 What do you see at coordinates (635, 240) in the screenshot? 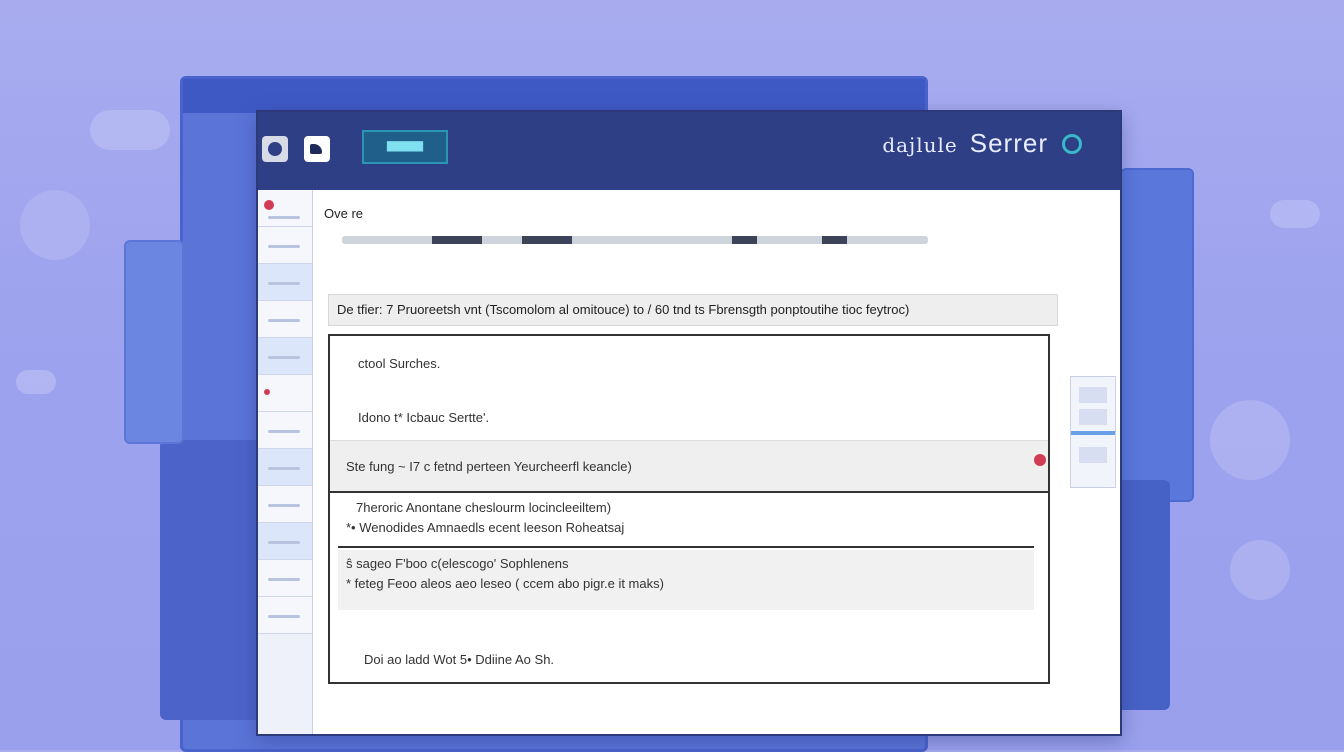
I see `progress-bar` at bounding box center [635, 240].